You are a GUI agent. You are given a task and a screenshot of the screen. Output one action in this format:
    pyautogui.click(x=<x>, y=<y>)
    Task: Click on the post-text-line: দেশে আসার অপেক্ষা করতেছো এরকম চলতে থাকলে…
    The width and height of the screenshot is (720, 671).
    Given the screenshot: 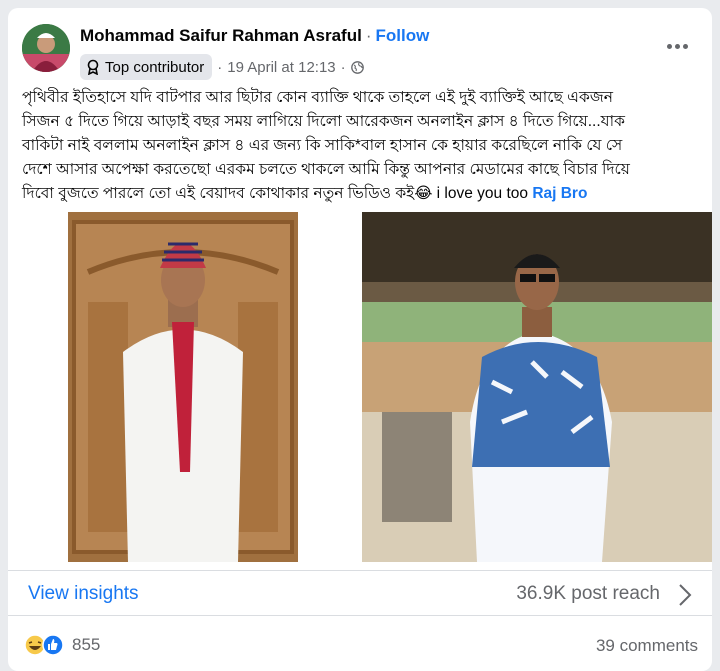 What is the action you would take?
    pyautogui.click(x=326, y=169)
    